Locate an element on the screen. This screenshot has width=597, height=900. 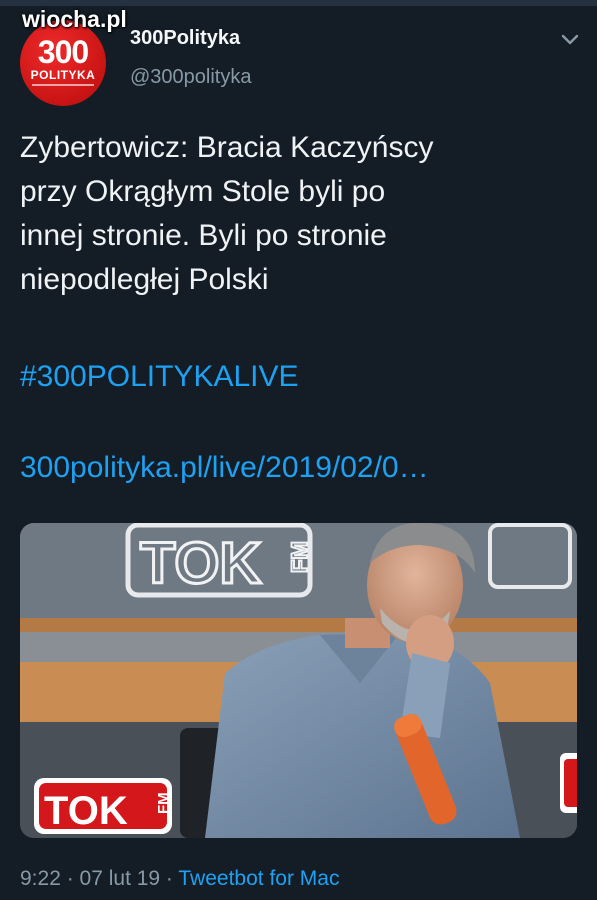
tweet-text-line: niepodległej Polski is located at coordinates (144, 279).